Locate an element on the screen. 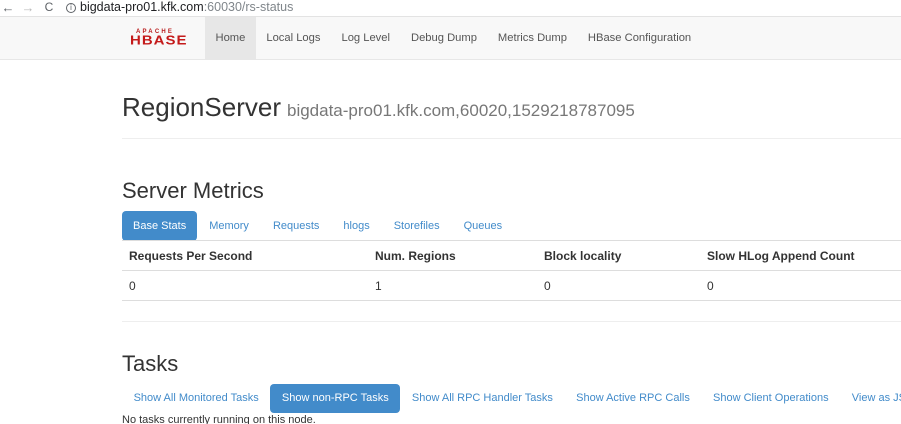 Image resolution: width=901 pixels, height=424 pixels. table-row: 0 1 0 0 is located at coordinates (511, 285).